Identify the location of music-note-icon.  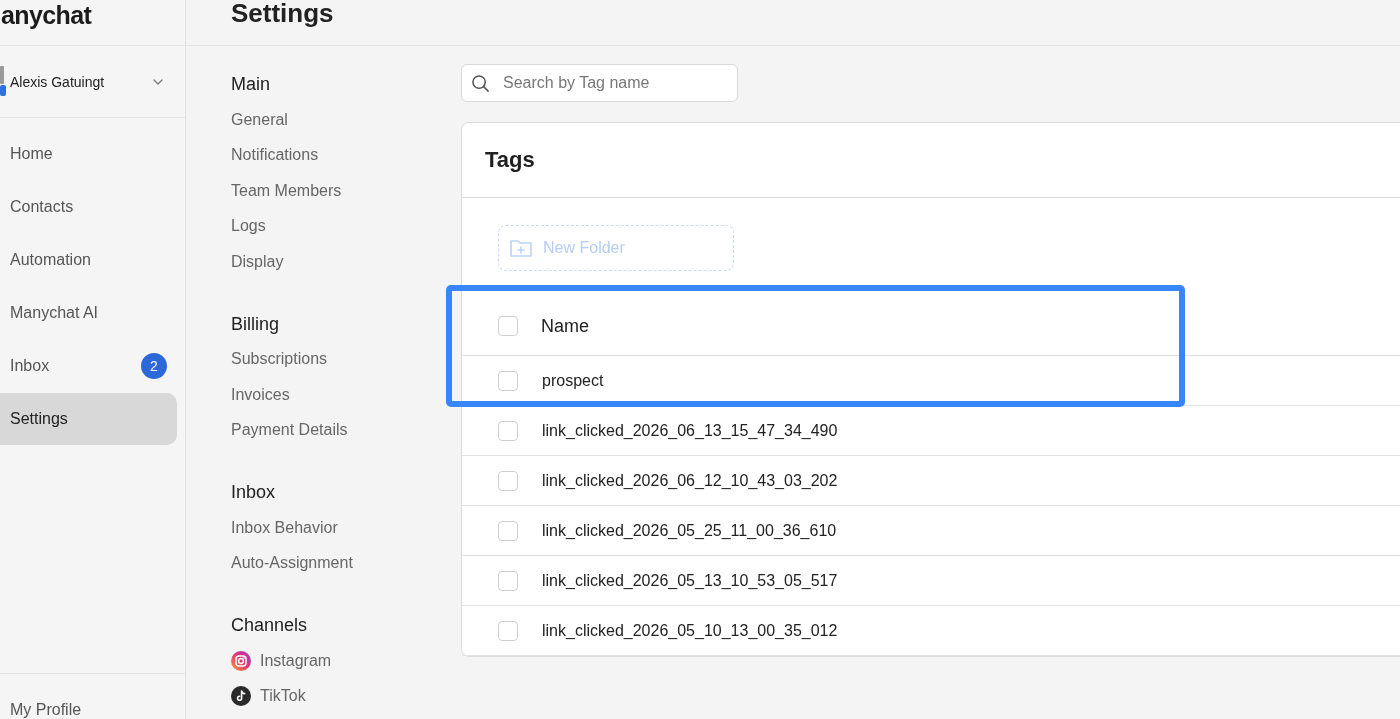
(241, 696).